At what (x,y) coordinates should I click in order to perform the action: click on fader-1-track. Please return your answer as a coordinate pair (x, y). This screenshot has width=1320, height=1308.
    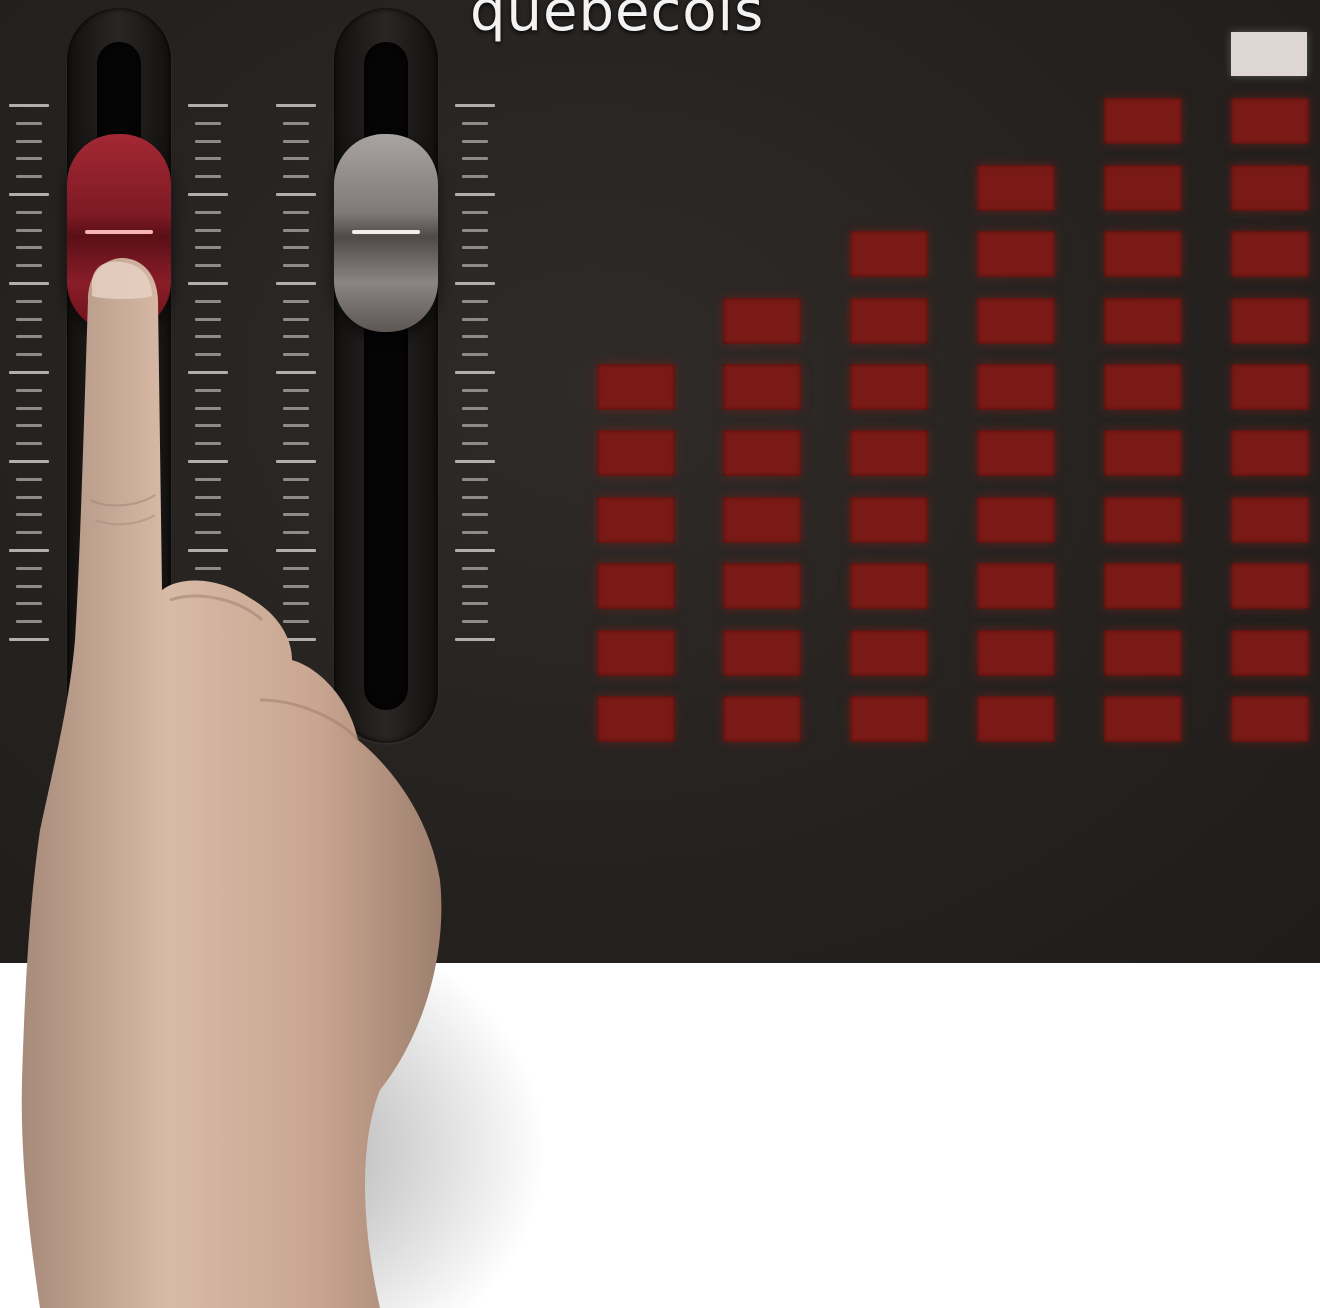
    Looking at the image, I should click on (119, 375).